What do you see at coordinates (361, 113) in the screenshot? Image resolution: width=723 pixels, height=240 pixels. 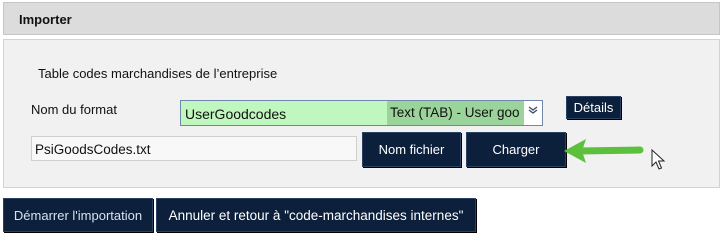 I see `format-select: UserGoodcodes Text (TAB) - User goo` at bounding box center [361, 113].